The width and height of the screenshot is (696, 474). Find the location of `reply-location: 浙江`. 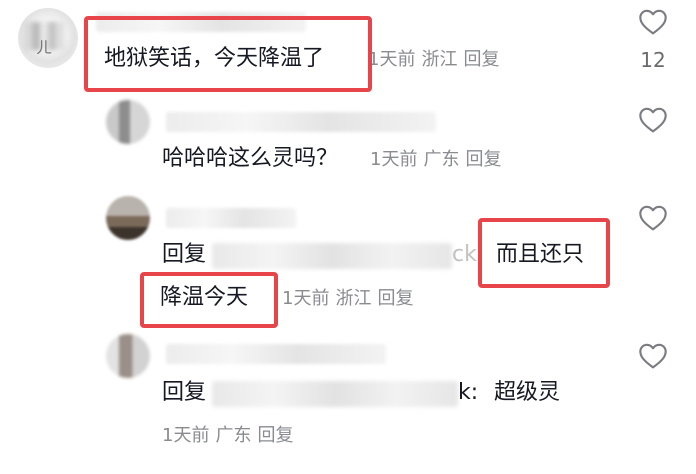

reply-location: 浙江 is located at coordinates (353, 298).